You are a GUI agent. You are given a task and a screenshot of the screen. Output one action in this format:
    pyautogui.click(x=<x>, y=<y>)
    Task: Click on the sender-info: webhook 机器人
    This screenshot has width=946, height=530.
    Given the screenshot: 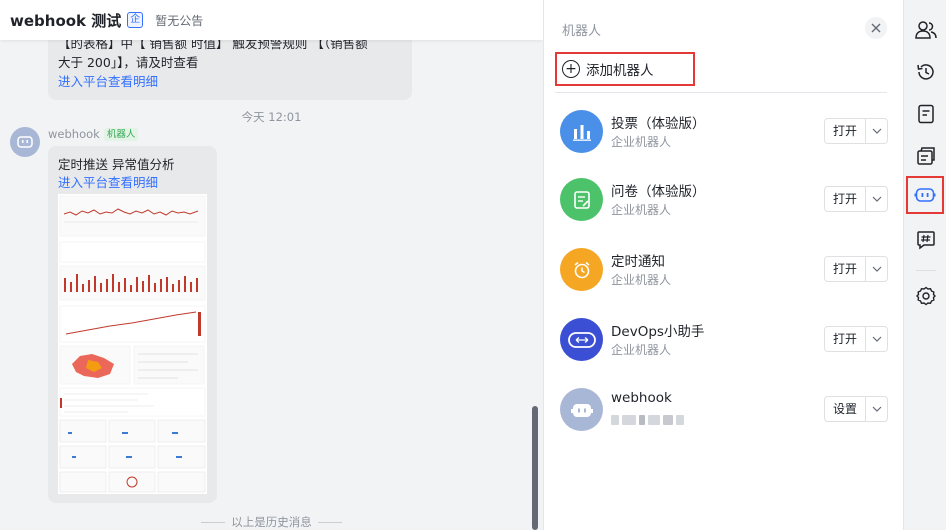 What is the action you would take?
    pyautogui.click(x=93, y=134)
    